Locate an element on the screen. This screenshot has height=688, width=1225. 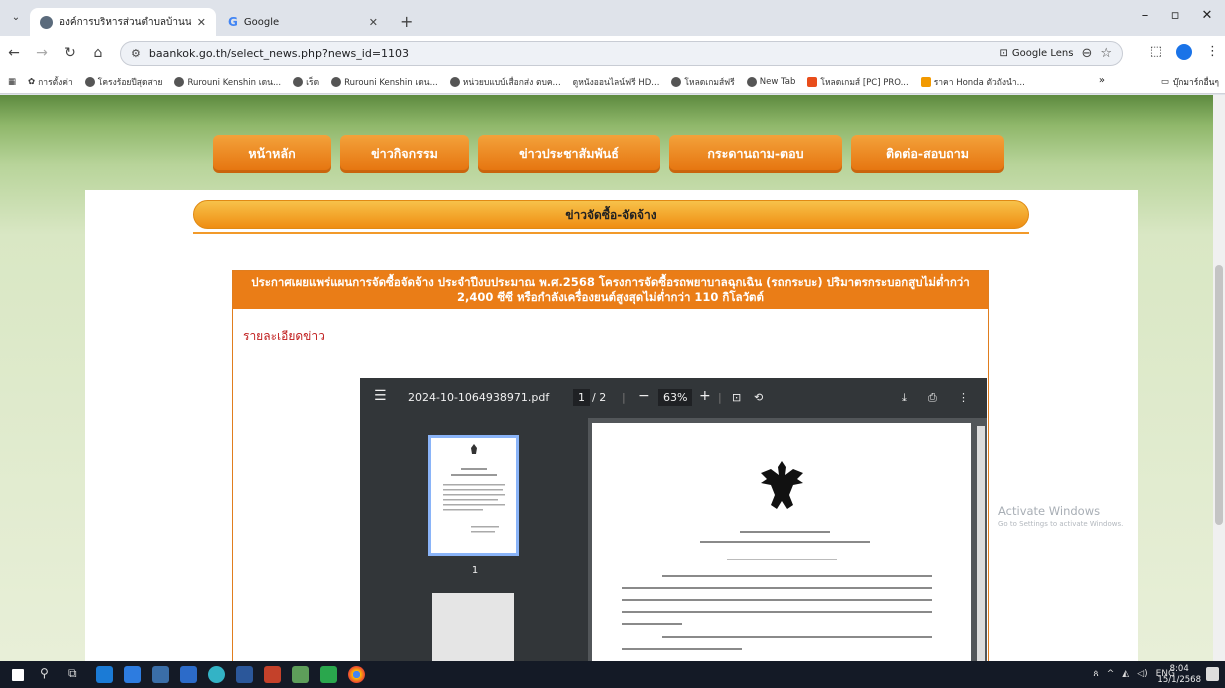
page-scrollbar is located at coordinates (1219, 378).